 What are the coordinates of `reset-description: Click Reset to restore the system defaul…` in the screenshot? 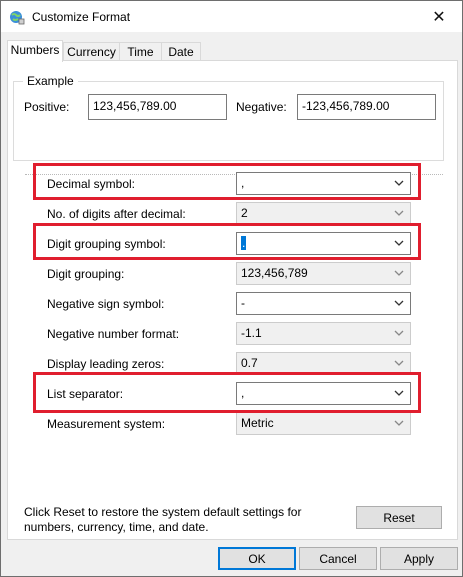 It's located at (163, 519).